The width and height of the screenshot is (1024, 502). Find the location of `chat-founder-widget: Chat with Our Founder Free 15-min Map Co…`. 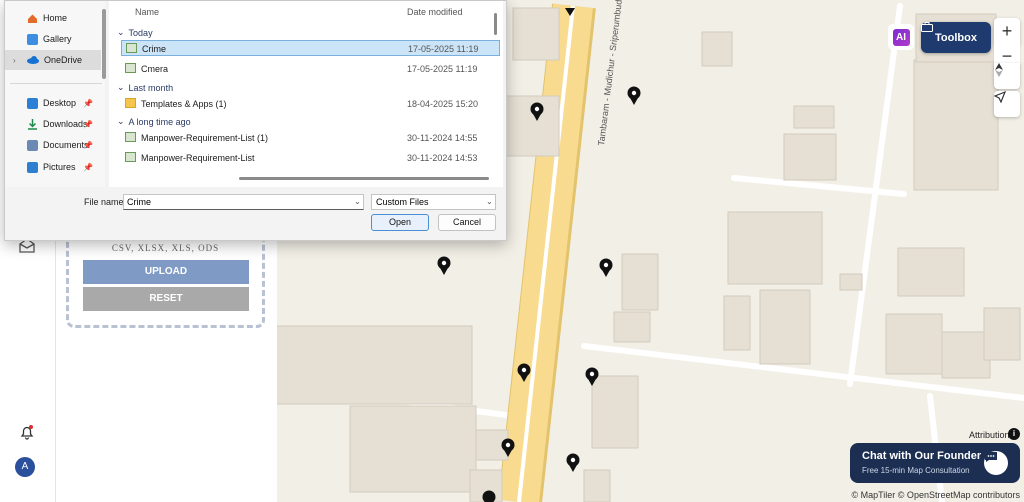

chat-founder-widget: Chat with Our Founder Free 15-min Map Co… is located at coordinates (935, 463).